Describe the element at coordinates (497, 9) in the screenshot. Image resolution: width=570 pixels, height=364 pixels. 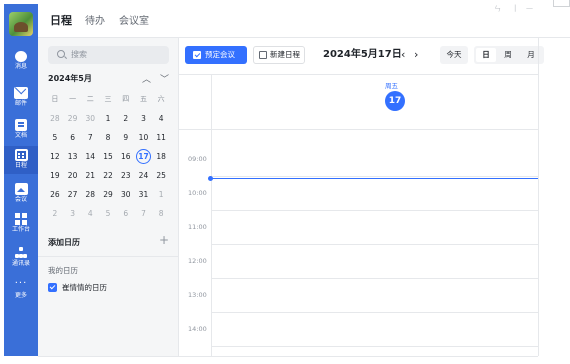
I see `pin-icon: ㄣ` at that location.